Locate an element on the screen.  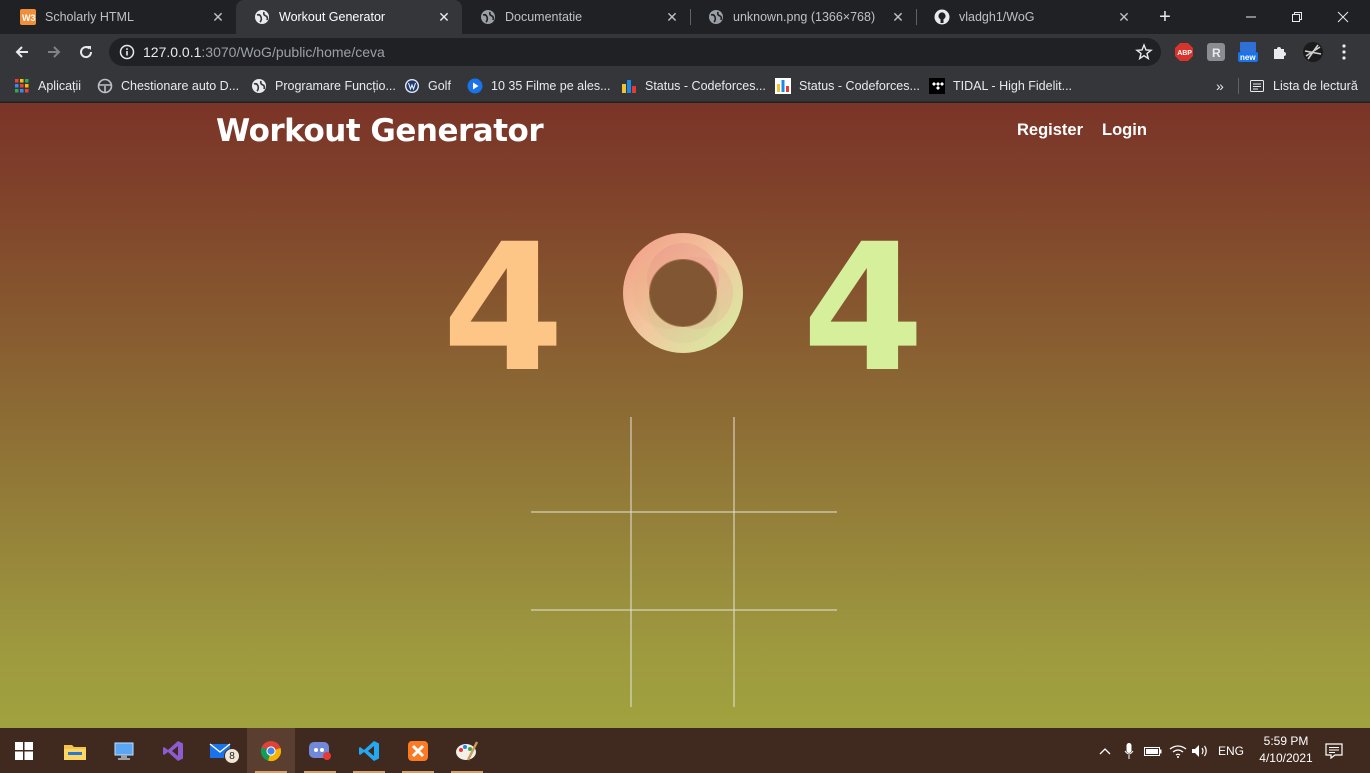
close-window-button is located at coordinates (1343, 17).